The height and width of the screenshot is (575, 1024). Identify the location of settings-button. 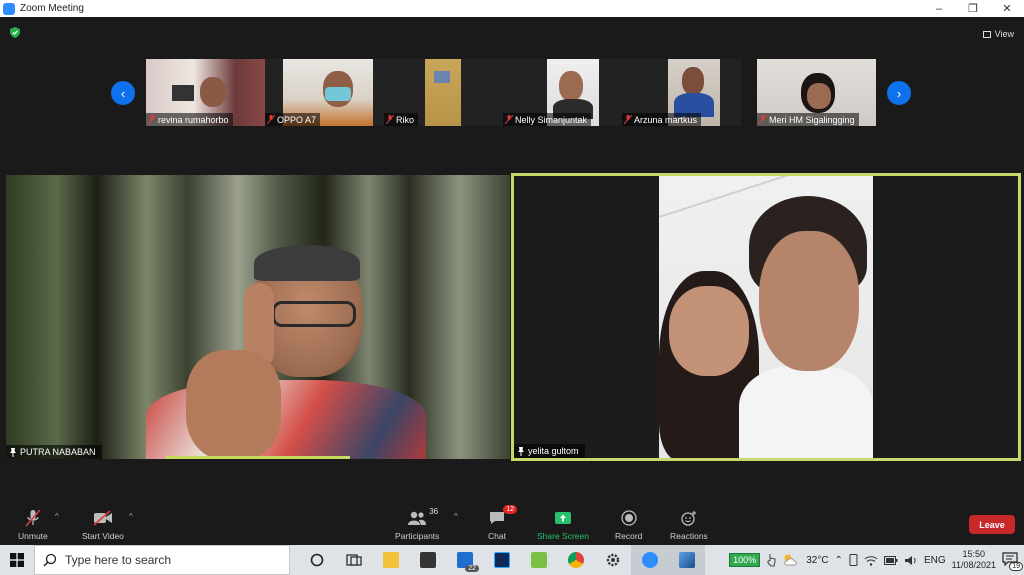
(612, 560).